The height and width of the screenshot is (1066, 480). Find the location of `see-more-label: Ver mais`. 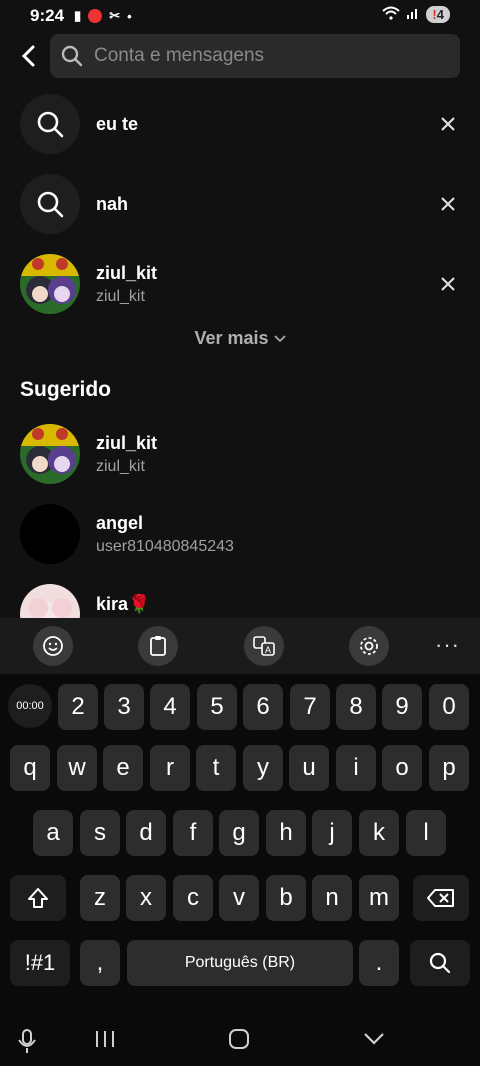

see-more-label: Ver mais is located at coordinates (231, 338).